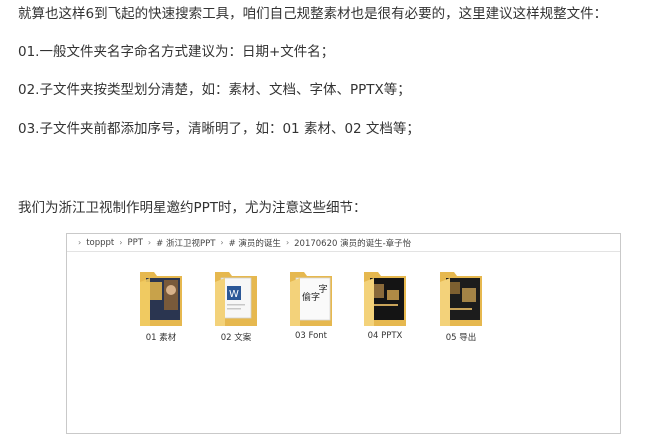 Image resolution: width=671 pixels, height=447 pixels. I want to click on breadcrumb-item-topppt: topppt, so click(100, 243).